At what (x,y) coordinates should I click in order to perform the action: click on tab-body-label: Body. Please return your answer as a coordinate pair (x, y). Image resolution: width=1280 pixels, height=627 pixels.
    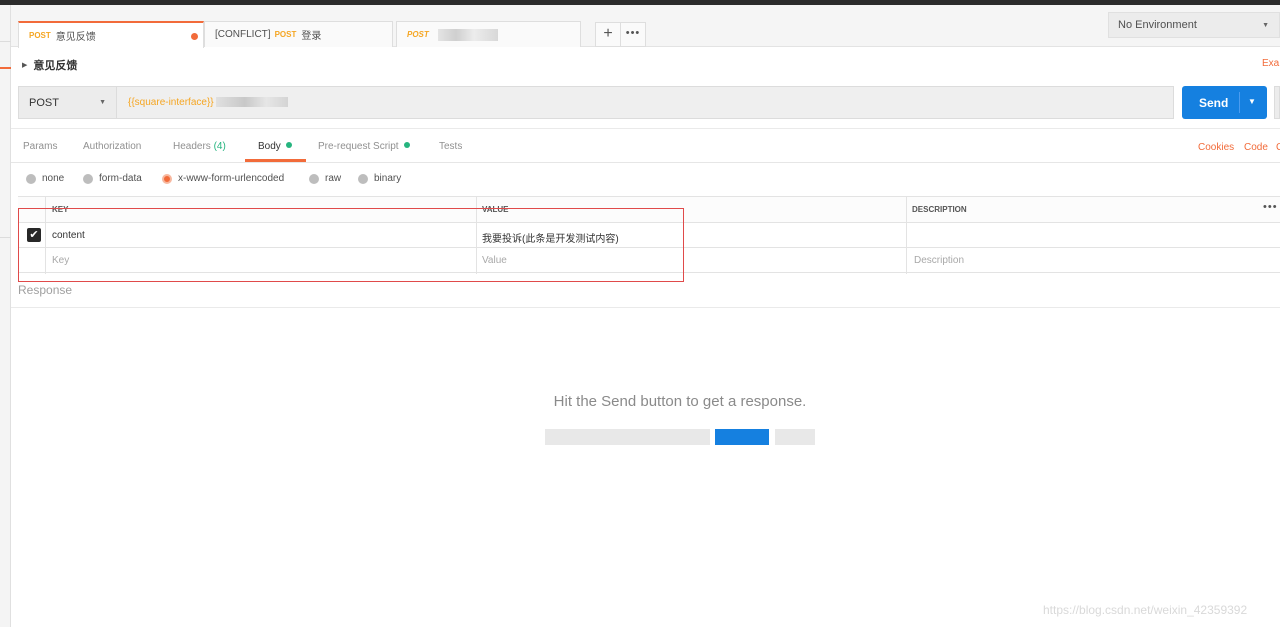
    Looking at the image, I should click on (269, 146).